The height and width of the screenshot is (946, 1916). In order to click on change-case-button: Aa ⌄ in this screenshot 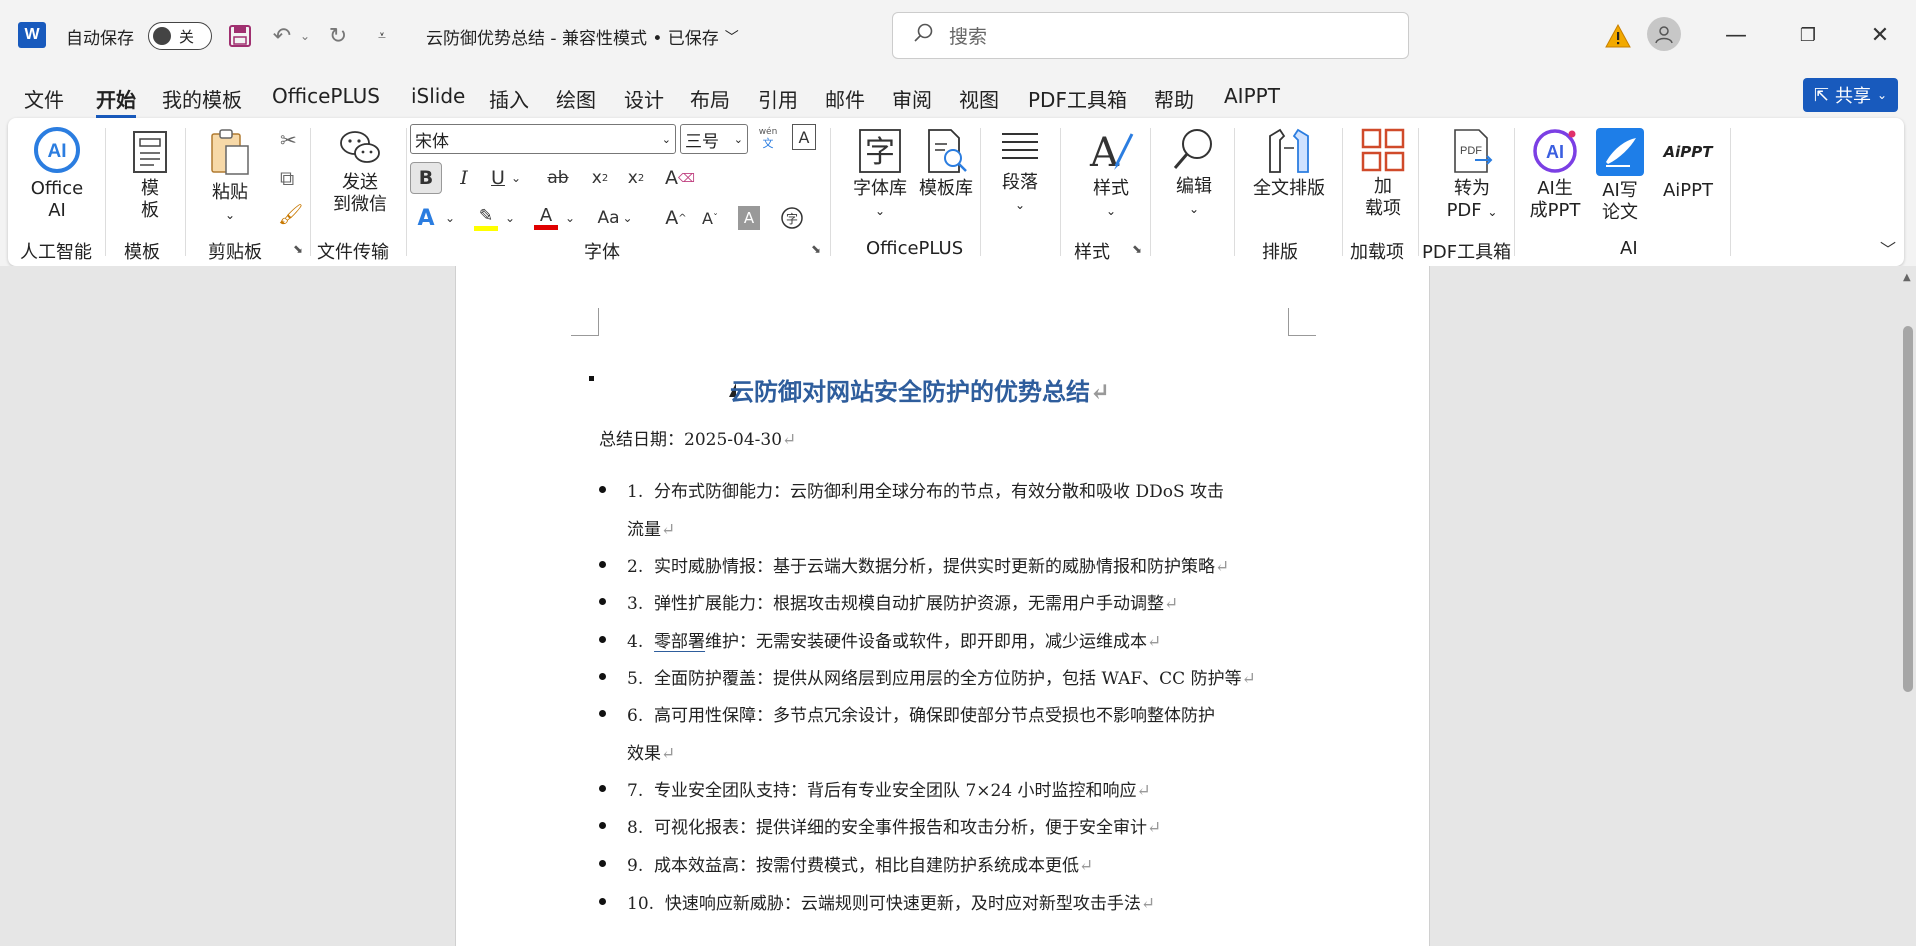, I will do `click(615, 218)`.